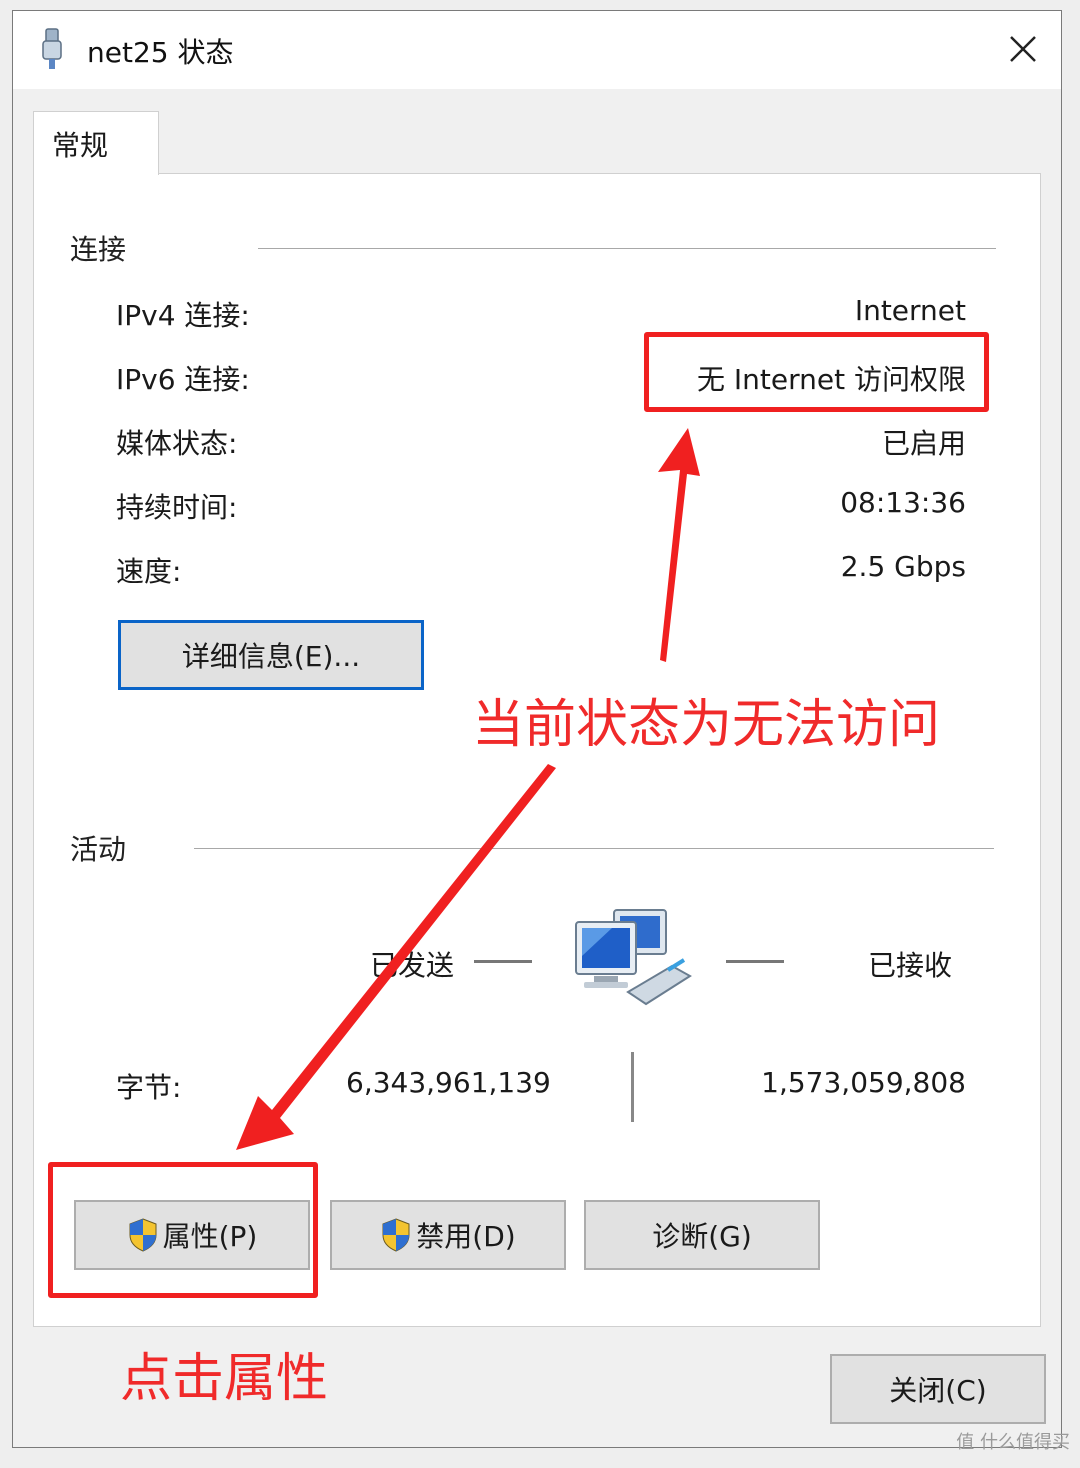  What do you see at coordinates (594, 848) in the screenshot?
I see `activity-divider` at bounding box center [594, 848].